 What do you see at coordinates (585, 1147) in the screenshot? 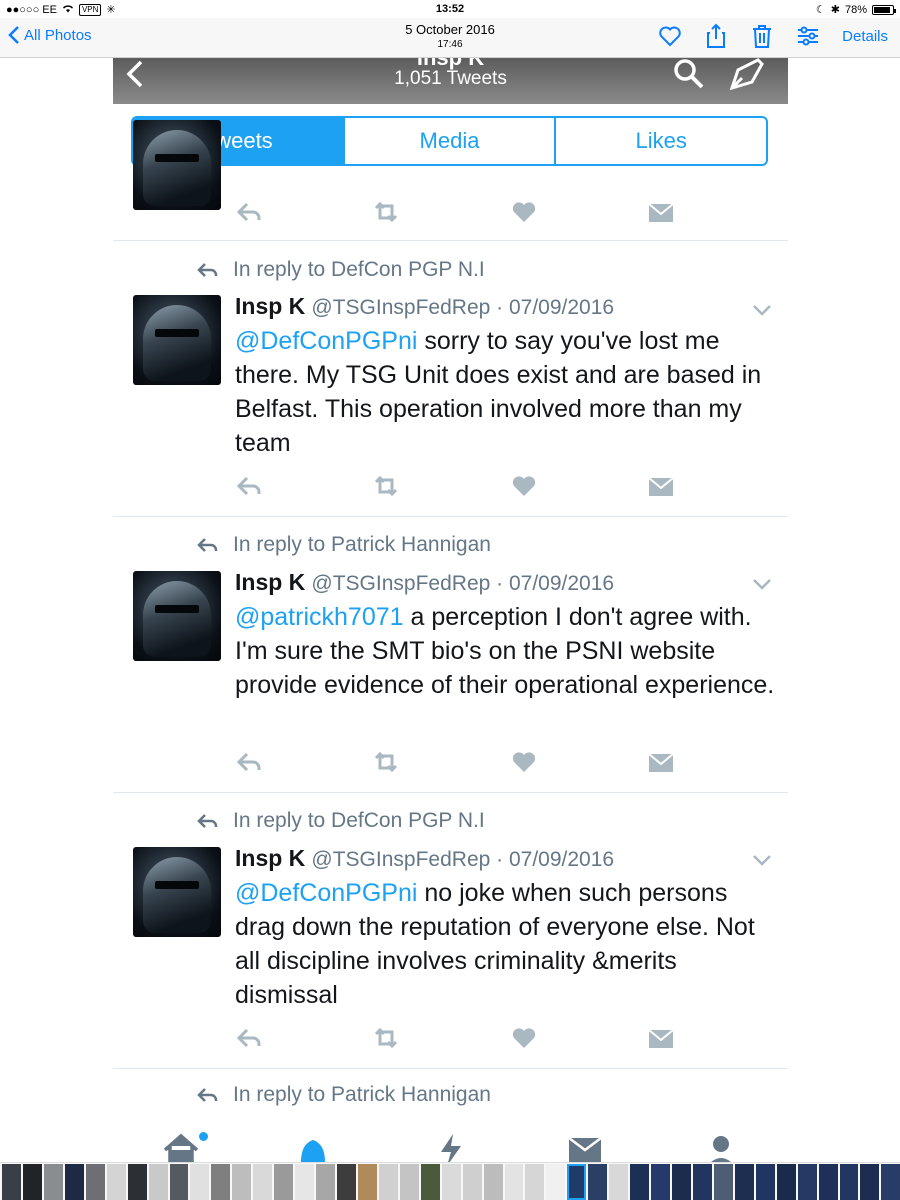
I see `messages-icon` at bounding box center [585, 1147].